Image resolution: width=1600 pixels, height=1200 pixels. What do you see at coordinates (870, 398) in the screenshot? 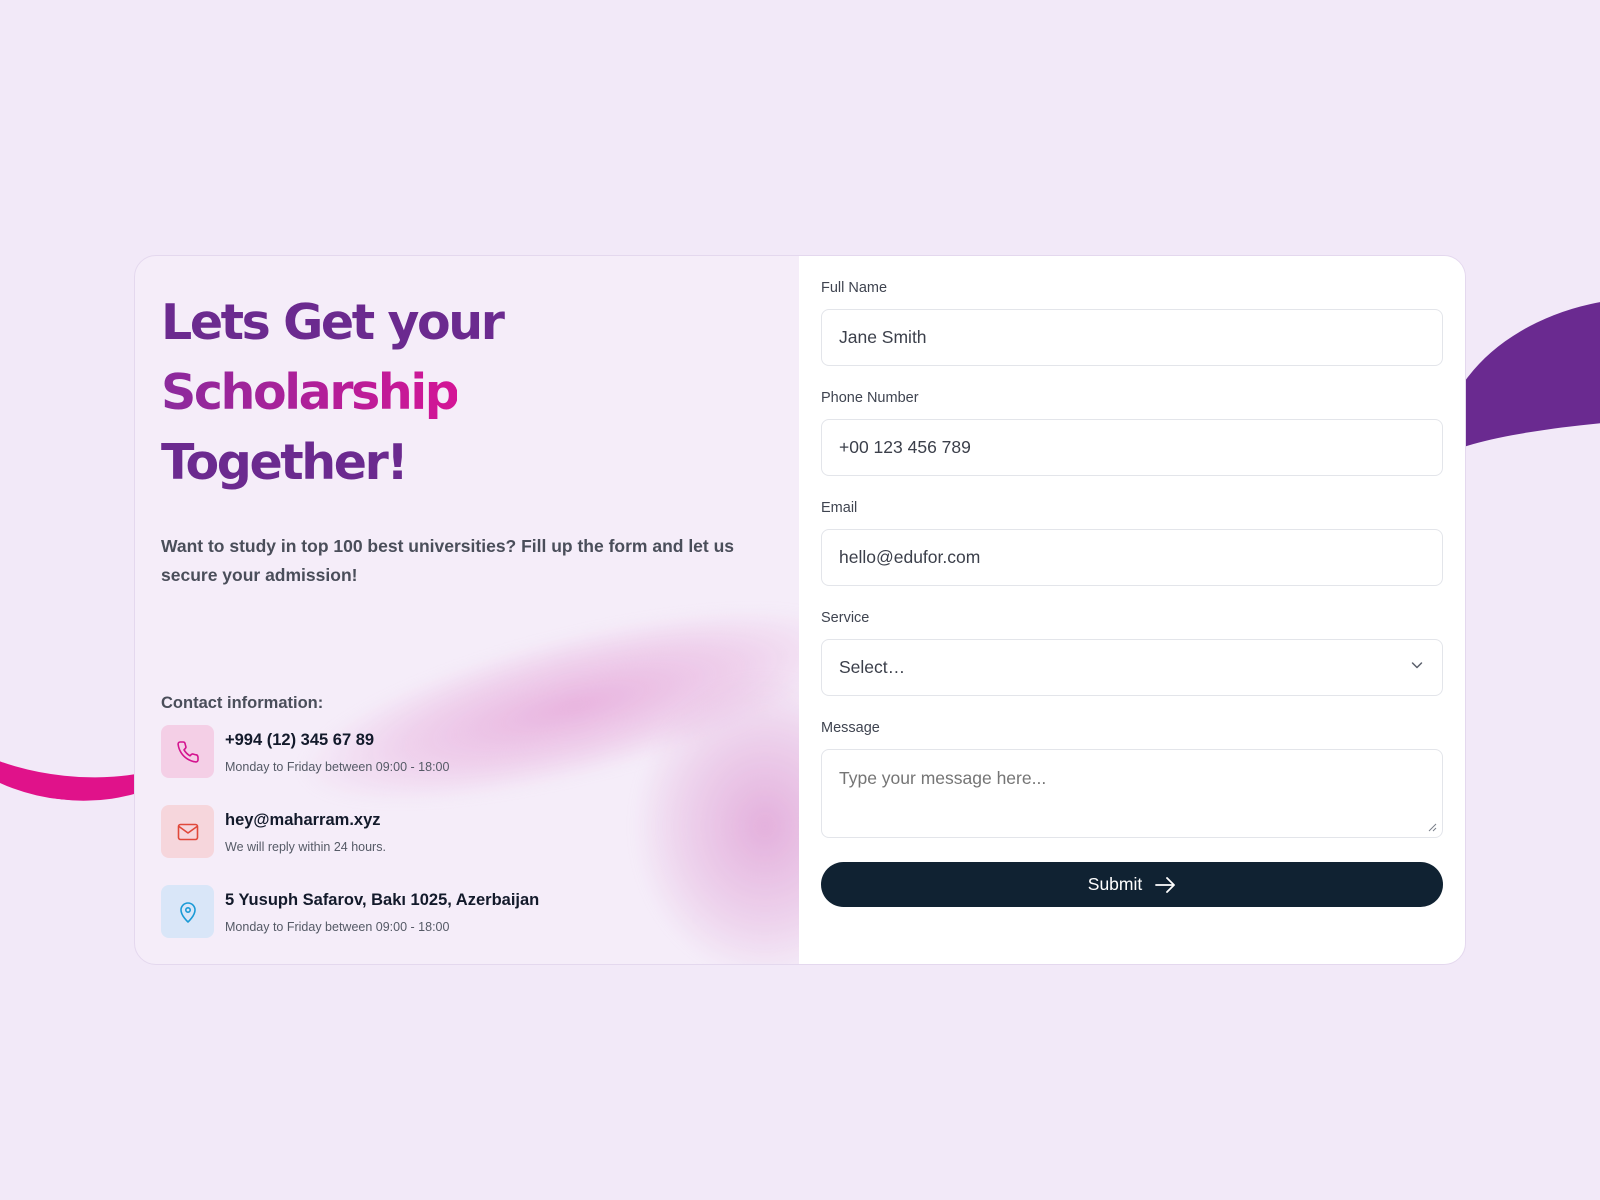
I see `phone-label: Phone Number` at bounding box center [870, 398].